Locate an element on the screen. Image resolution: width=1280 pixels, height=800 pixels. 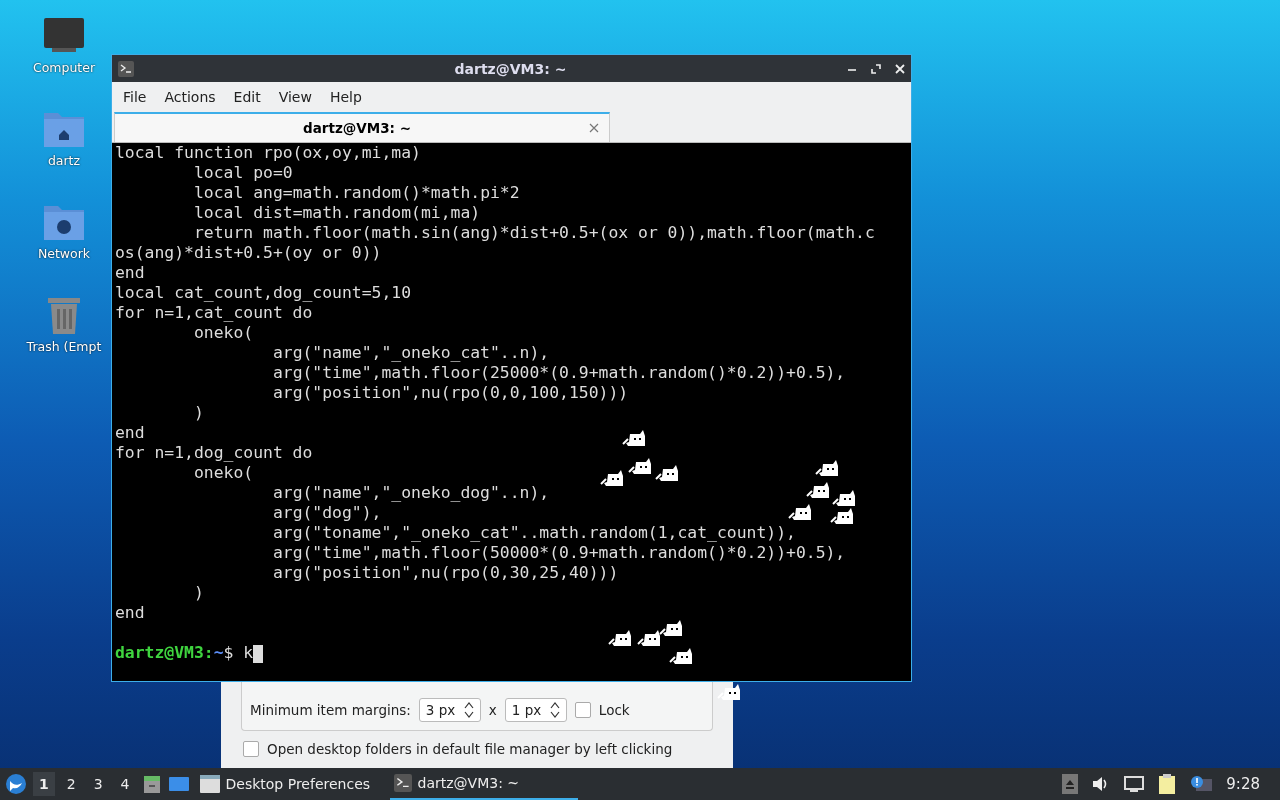
spin-box: 3 px is located at coordinates (449, 710).